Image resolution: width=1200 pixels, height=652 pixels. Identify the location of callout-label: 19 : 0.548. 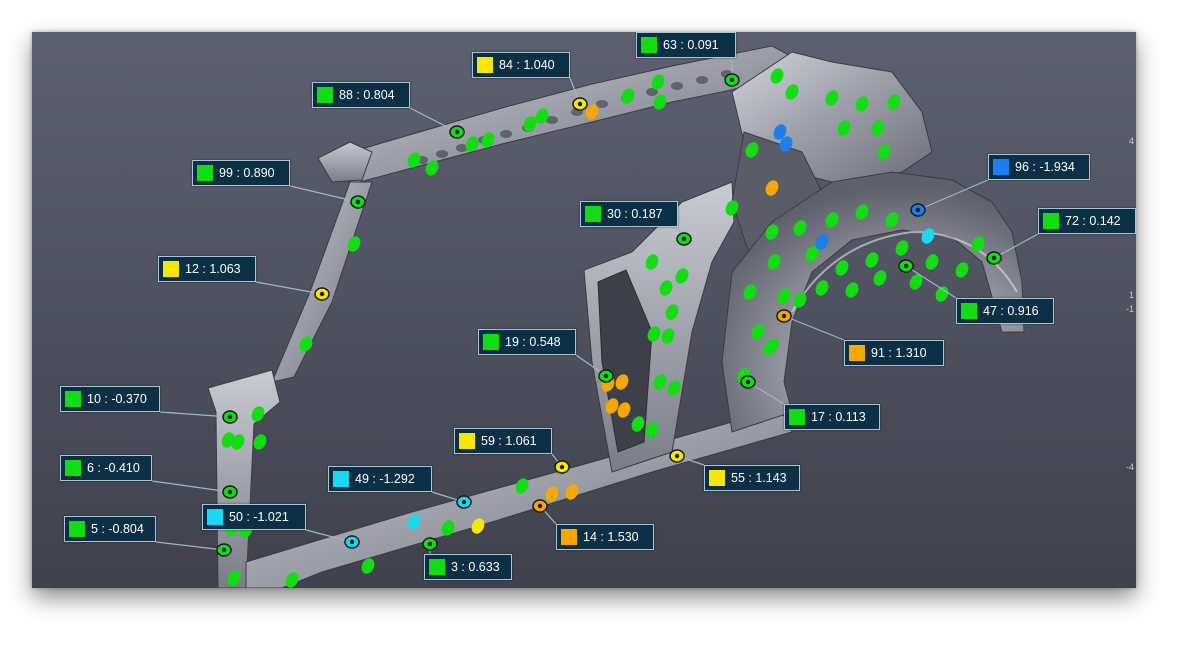
(533, 342).